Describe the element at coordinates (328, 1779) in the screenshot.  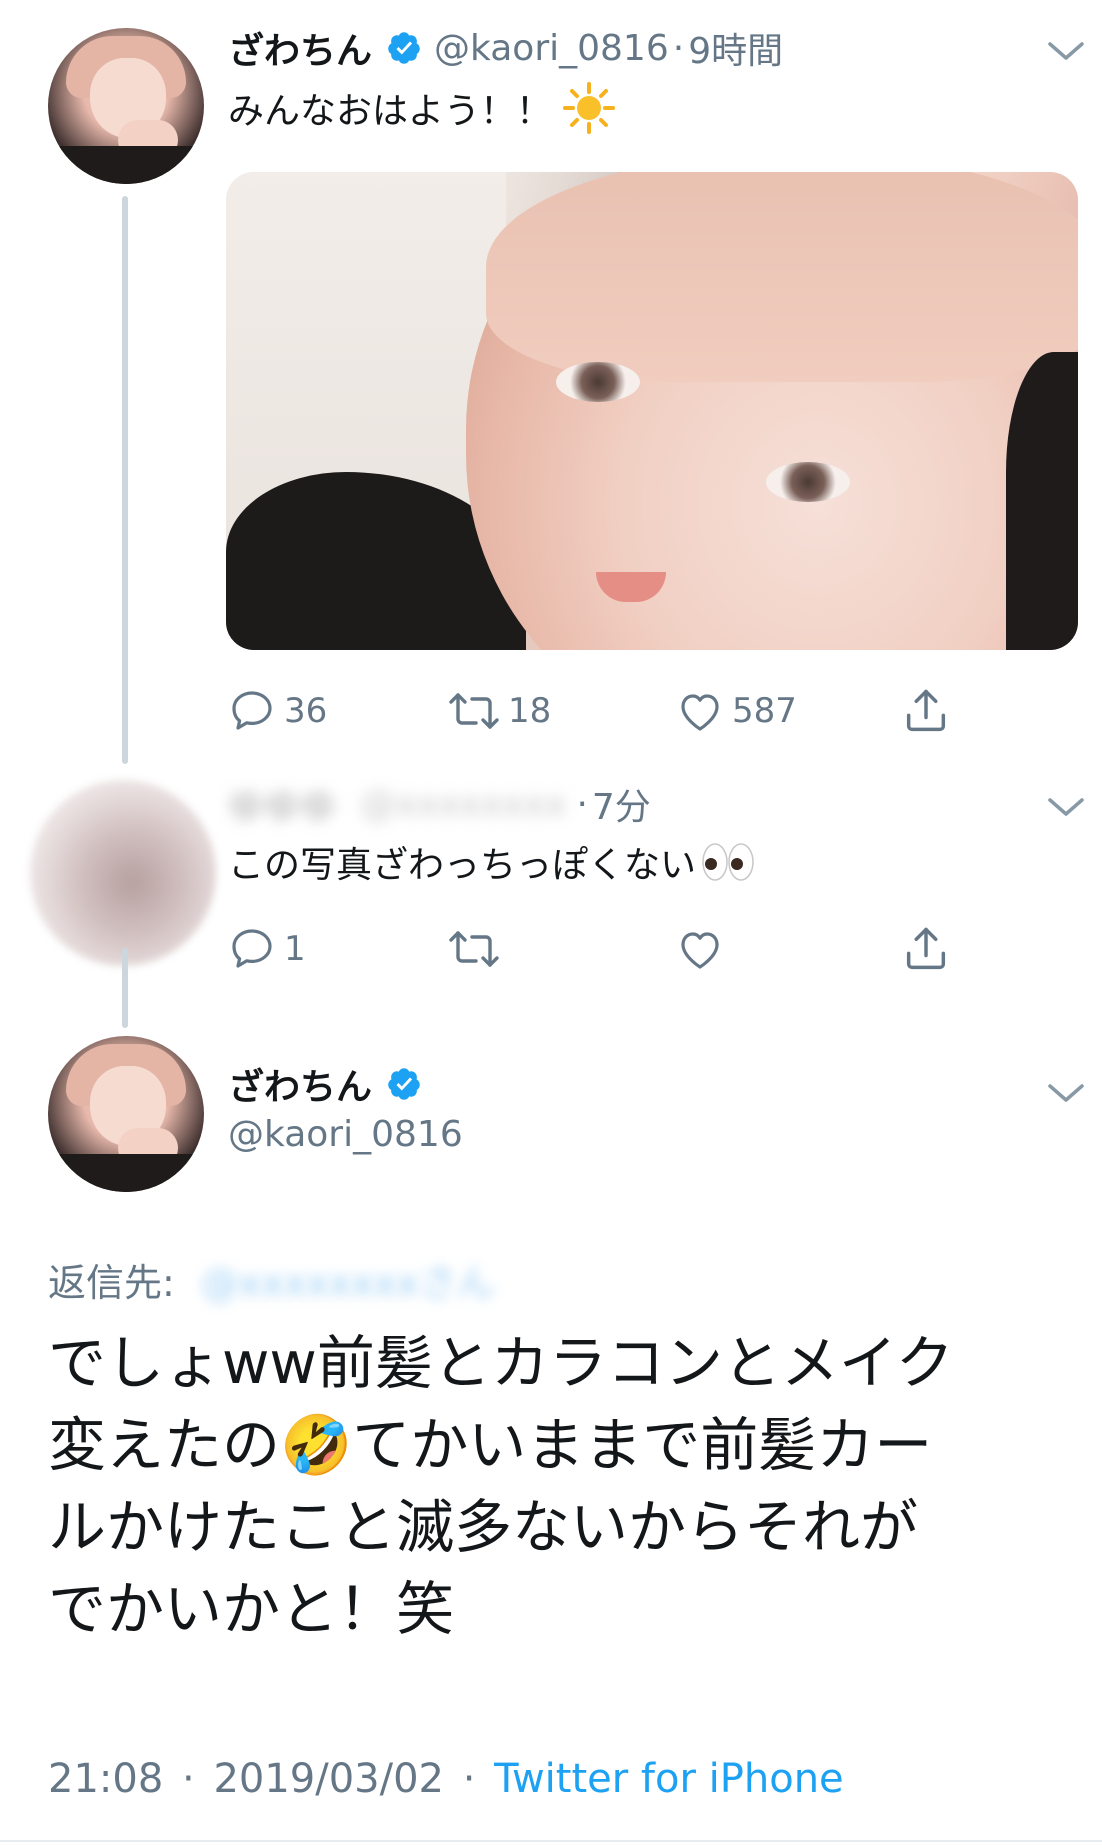
I see `tweet-date: 2019/03/02` at that location.